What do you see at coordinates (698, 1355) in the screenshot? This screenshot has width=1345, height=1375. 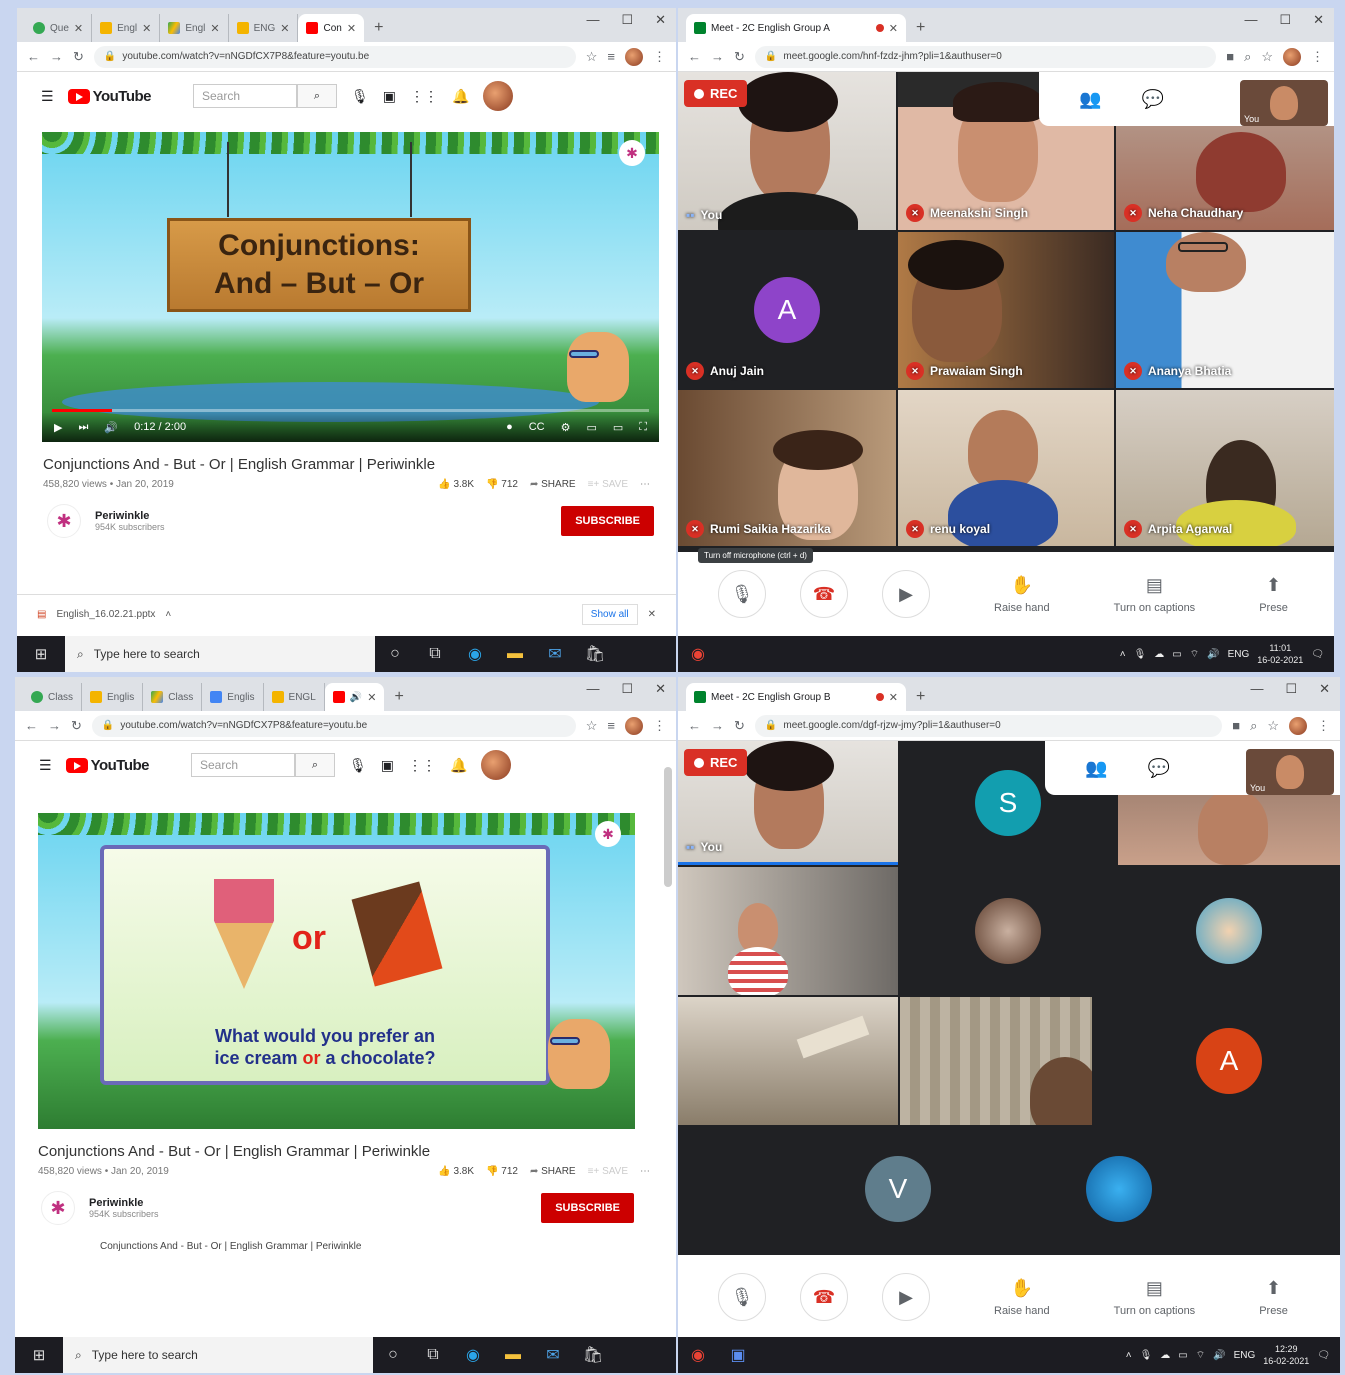 I see `chrome-taskbar-icon: ◉` at bounding box center [698, 1355].